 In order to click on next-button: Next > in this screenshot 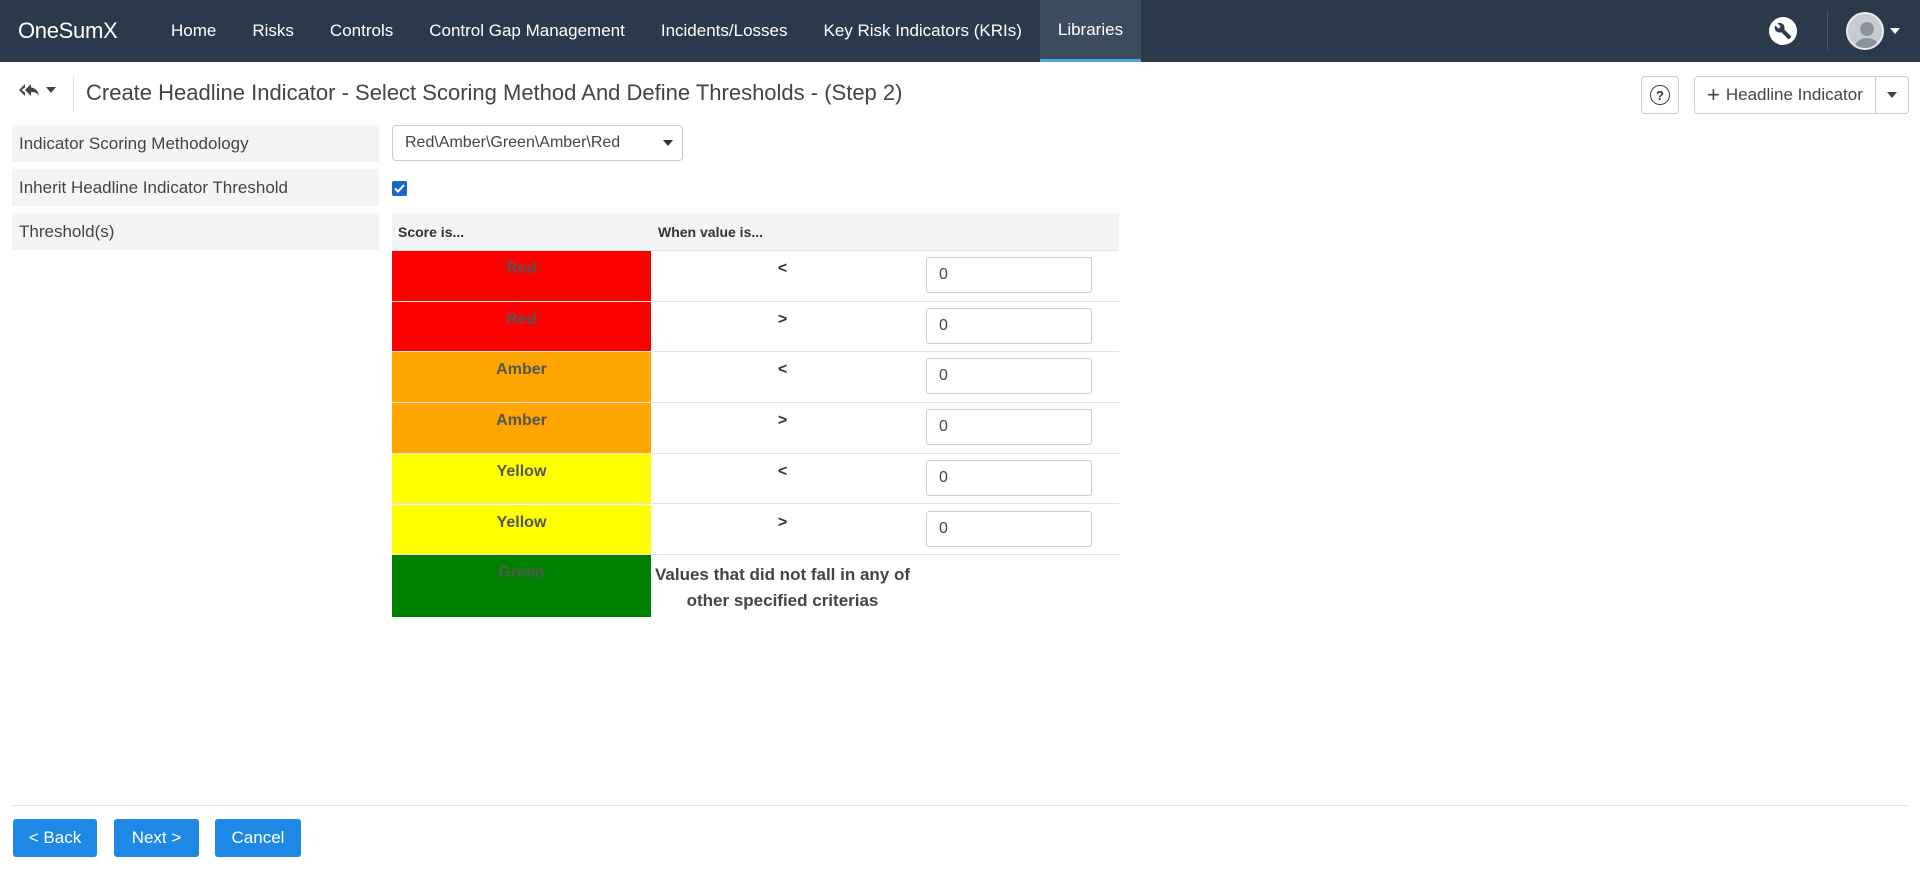, I will do `click(156, 838)`.